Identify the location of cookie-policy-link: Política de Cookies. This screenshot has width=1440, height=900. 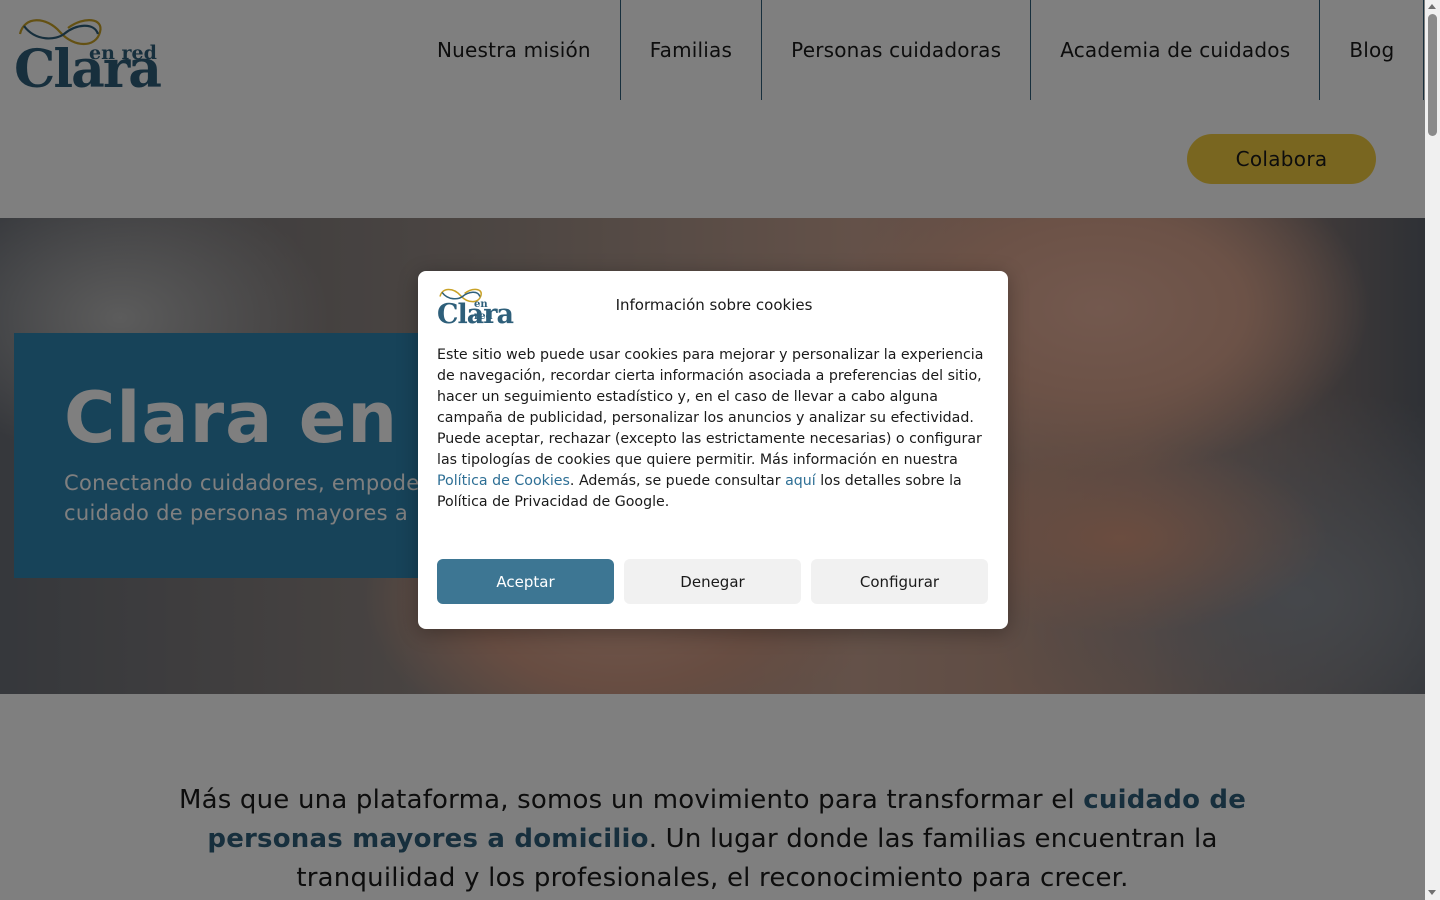
(503, 481).